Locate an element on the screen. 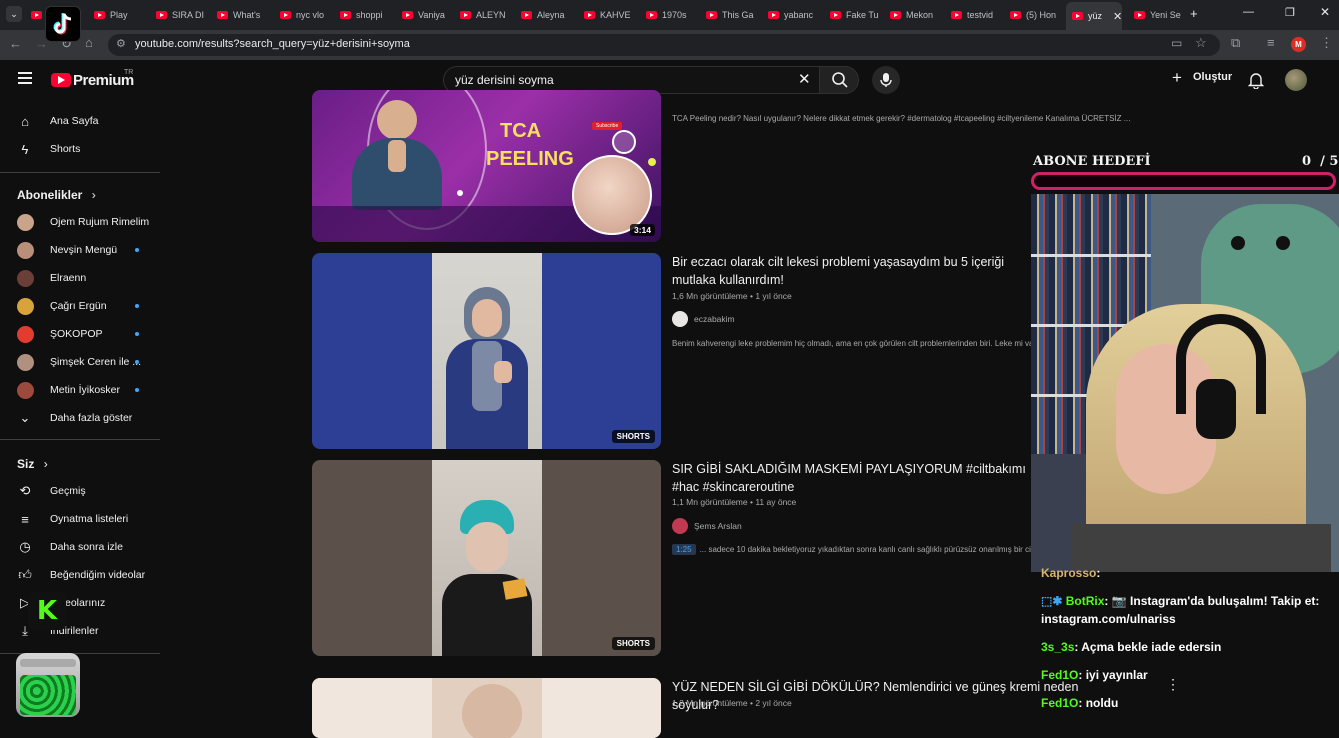 This screenshot has width=1339, height=738. sidebar-channel-item: Metin İyikosker is located at coordinates (80, 390).